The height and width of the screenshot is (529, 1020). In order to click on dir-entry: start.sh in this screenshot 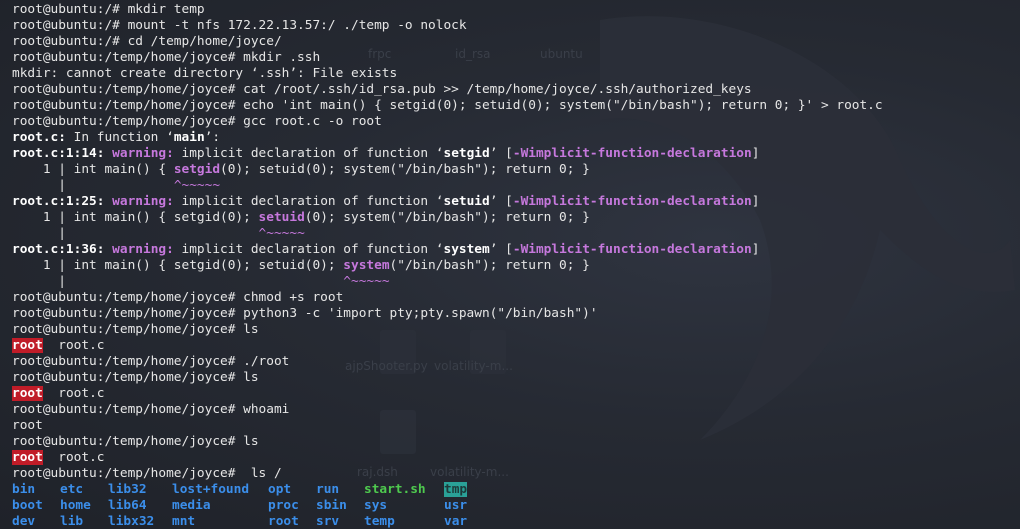, I will do `click(395, 489)`.